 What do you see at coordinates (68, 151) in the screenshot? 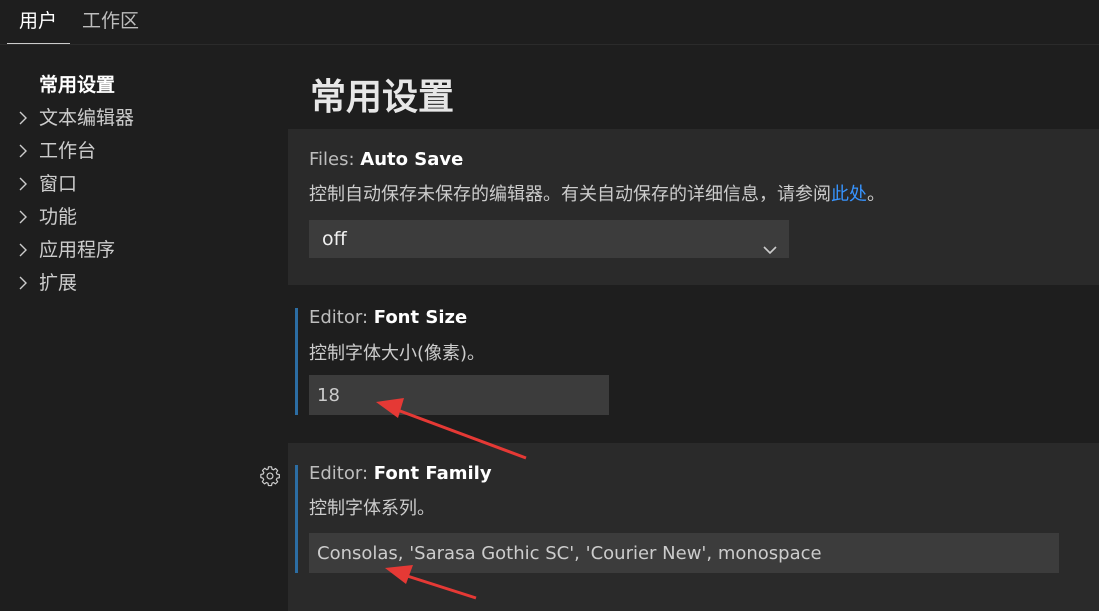
I see `toc-item-label: 工作台` at bounding box center [68, 151].